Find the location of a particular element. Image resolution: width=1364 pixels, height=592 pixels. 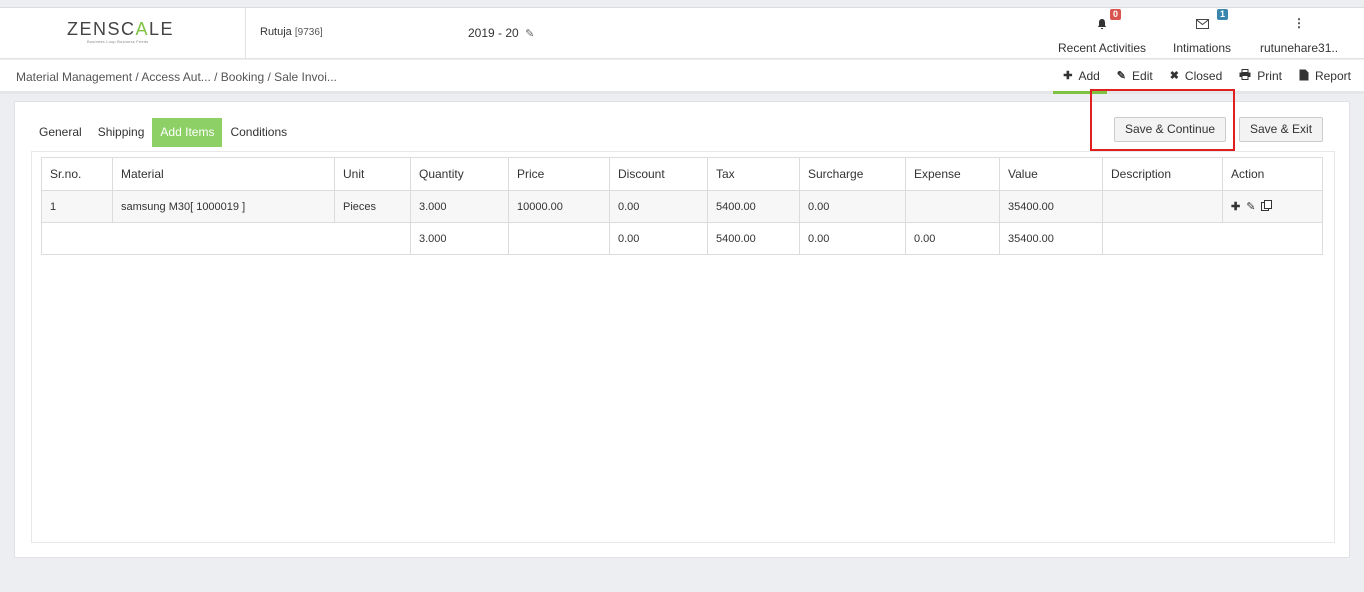

user-info: Rutuja [9736] is located at coordinates (291, 32).